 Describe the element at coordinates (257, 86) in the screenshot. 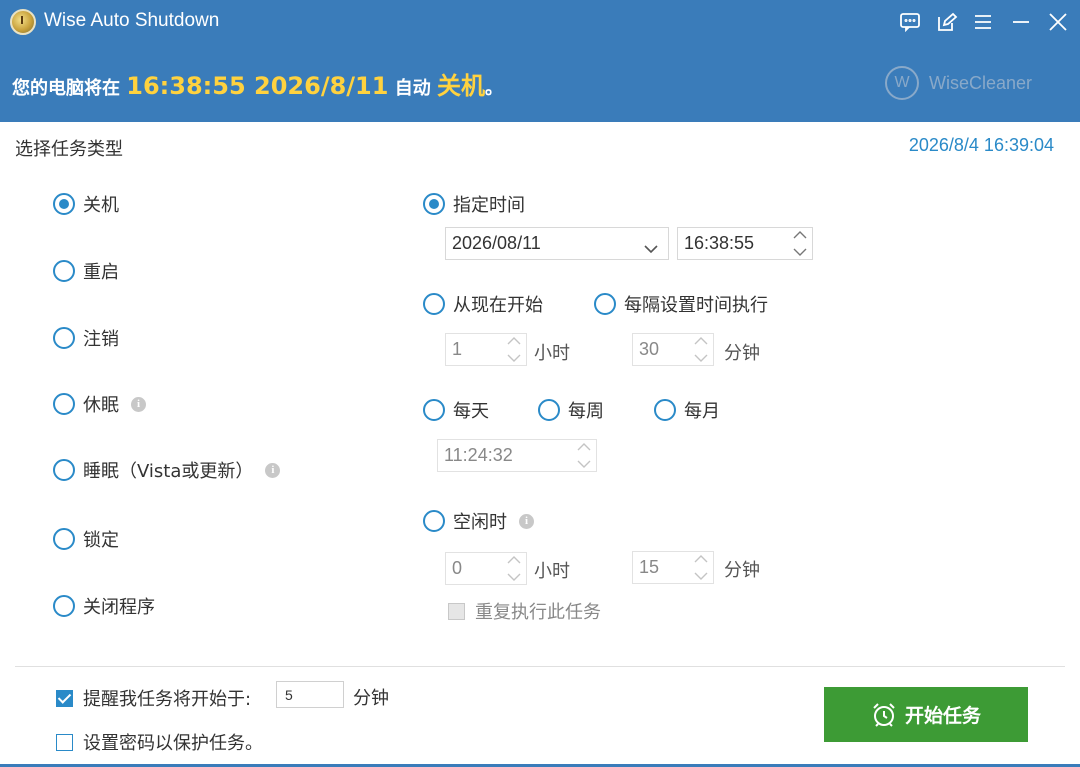

I see `banner-time: 16:38:55 2026/8/11` at that location.